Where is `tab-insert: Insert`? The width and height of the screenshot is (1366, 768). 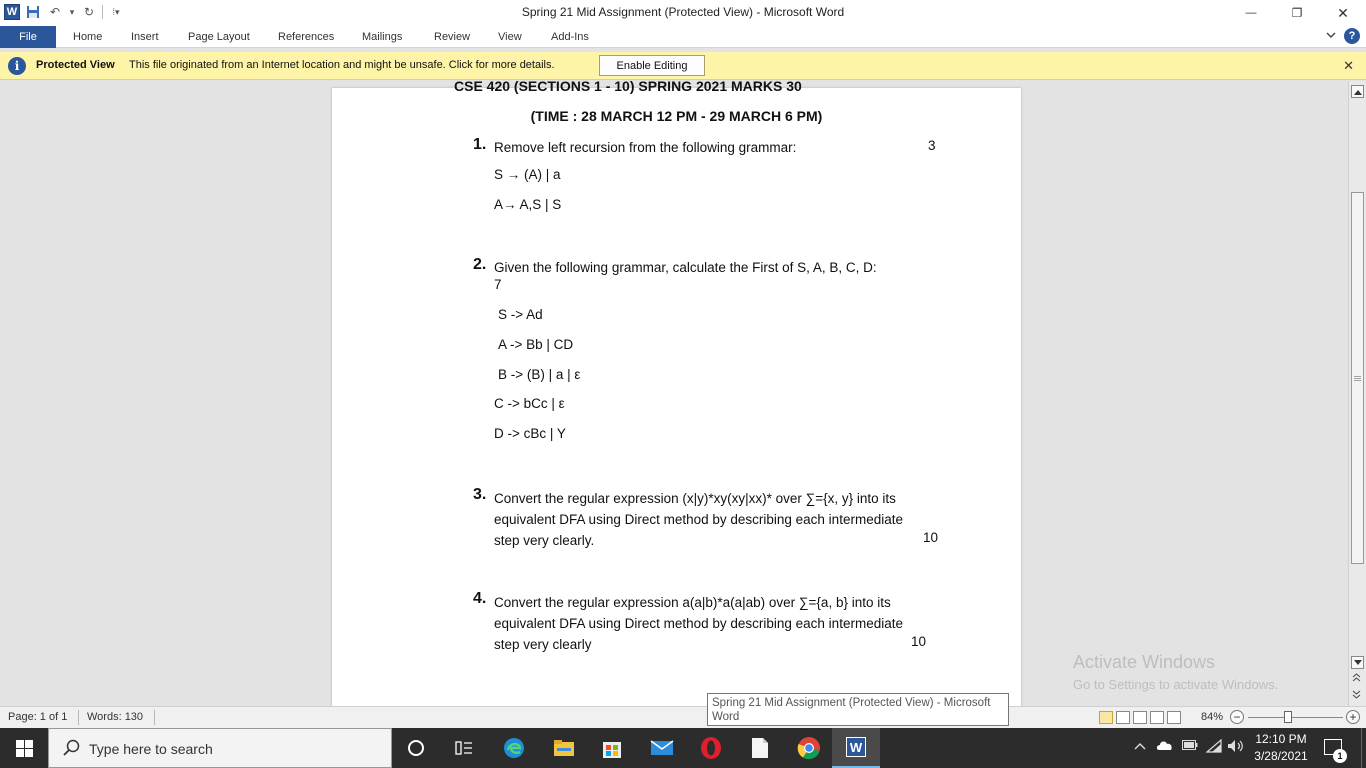
tab-insert: Insert is located at coordinates (145, 37).